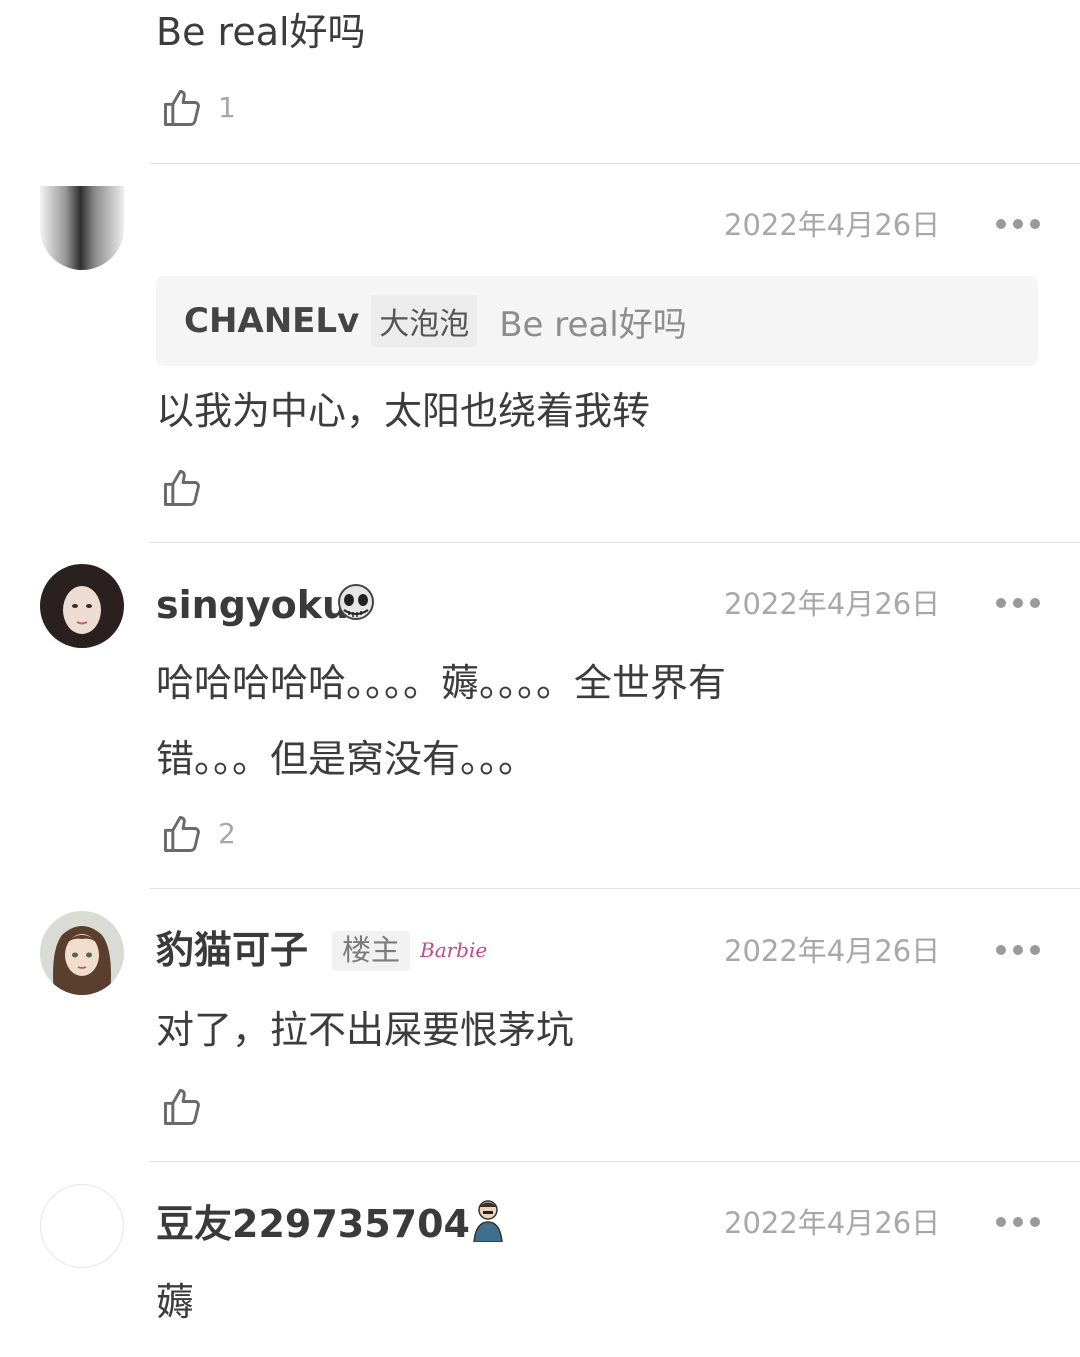 This screenshot has width=1080, height=1357. What do you see at coordinates (227, 833) in the screenshot?
I see `like-count: 2` at bounding box center [227, 833].